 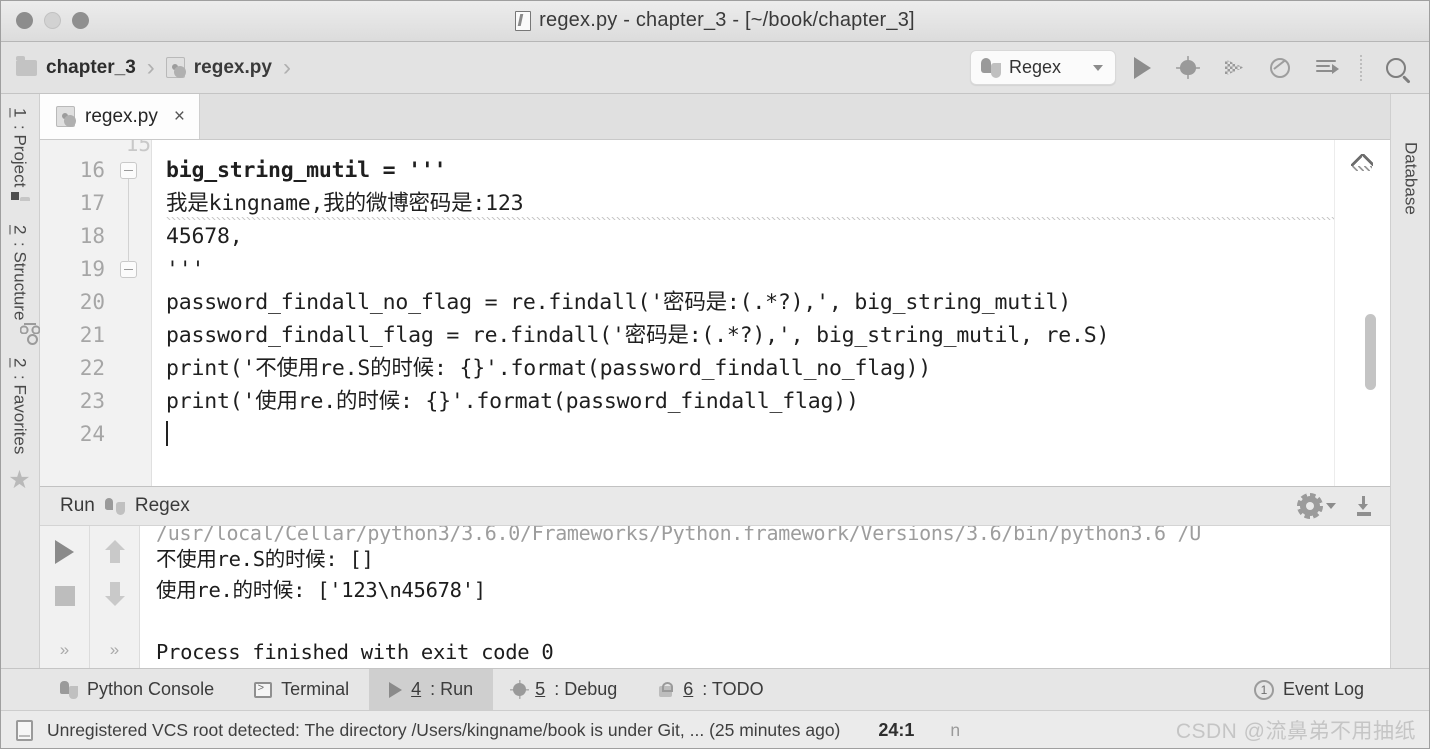 What do you see at coordinates (665, 689) in the screenshot?
I see `todo-icon` at bounding box center [665, 689].